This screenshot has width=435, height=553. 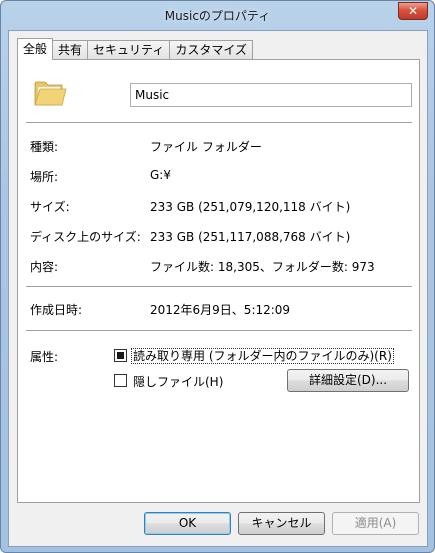 I want to click on cancel-button: キャンセル, so click(x=281, y=523).